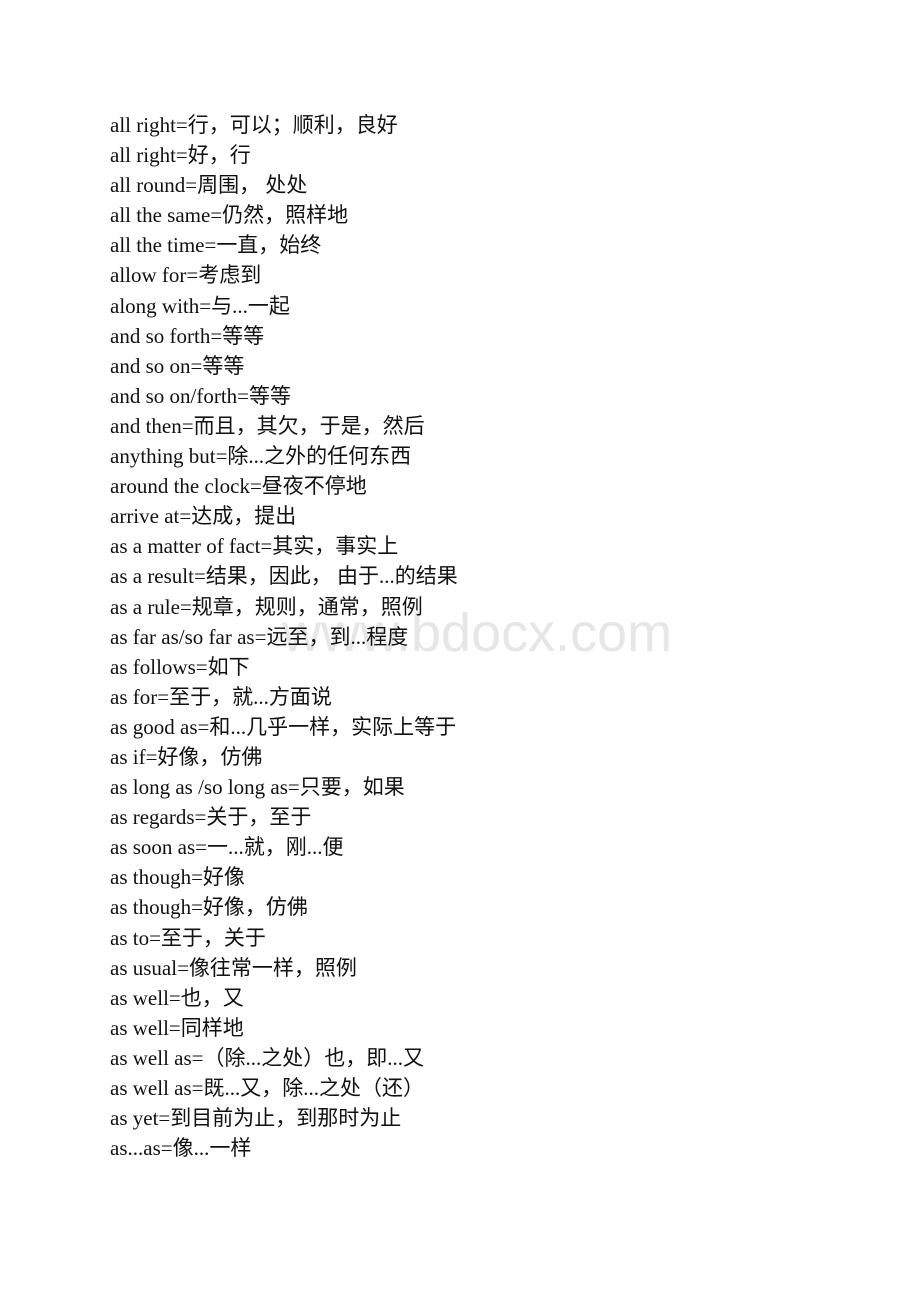 The image size is (920, 1302). I want to click on phrase-entry: as good as=和...几乎一样，实际上等于, so click(283, 726).